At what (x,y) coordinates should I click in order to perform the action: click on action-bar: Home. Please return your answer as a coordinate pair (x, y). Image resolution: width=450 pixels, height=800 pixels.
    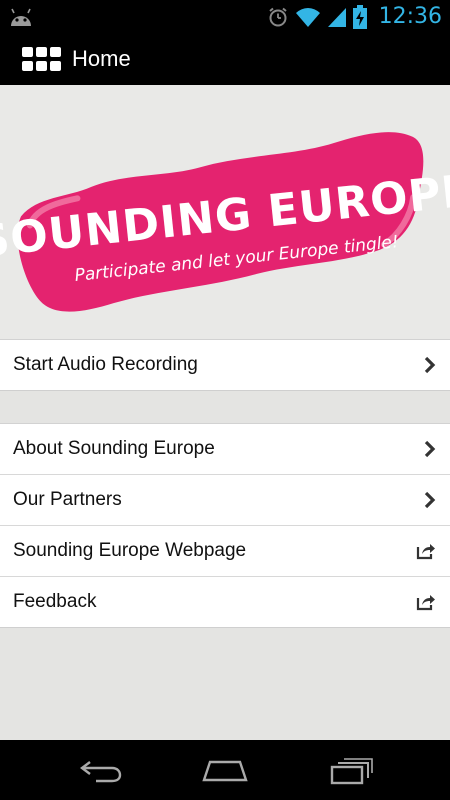
    Looking at the image, I should click on (225, 59).